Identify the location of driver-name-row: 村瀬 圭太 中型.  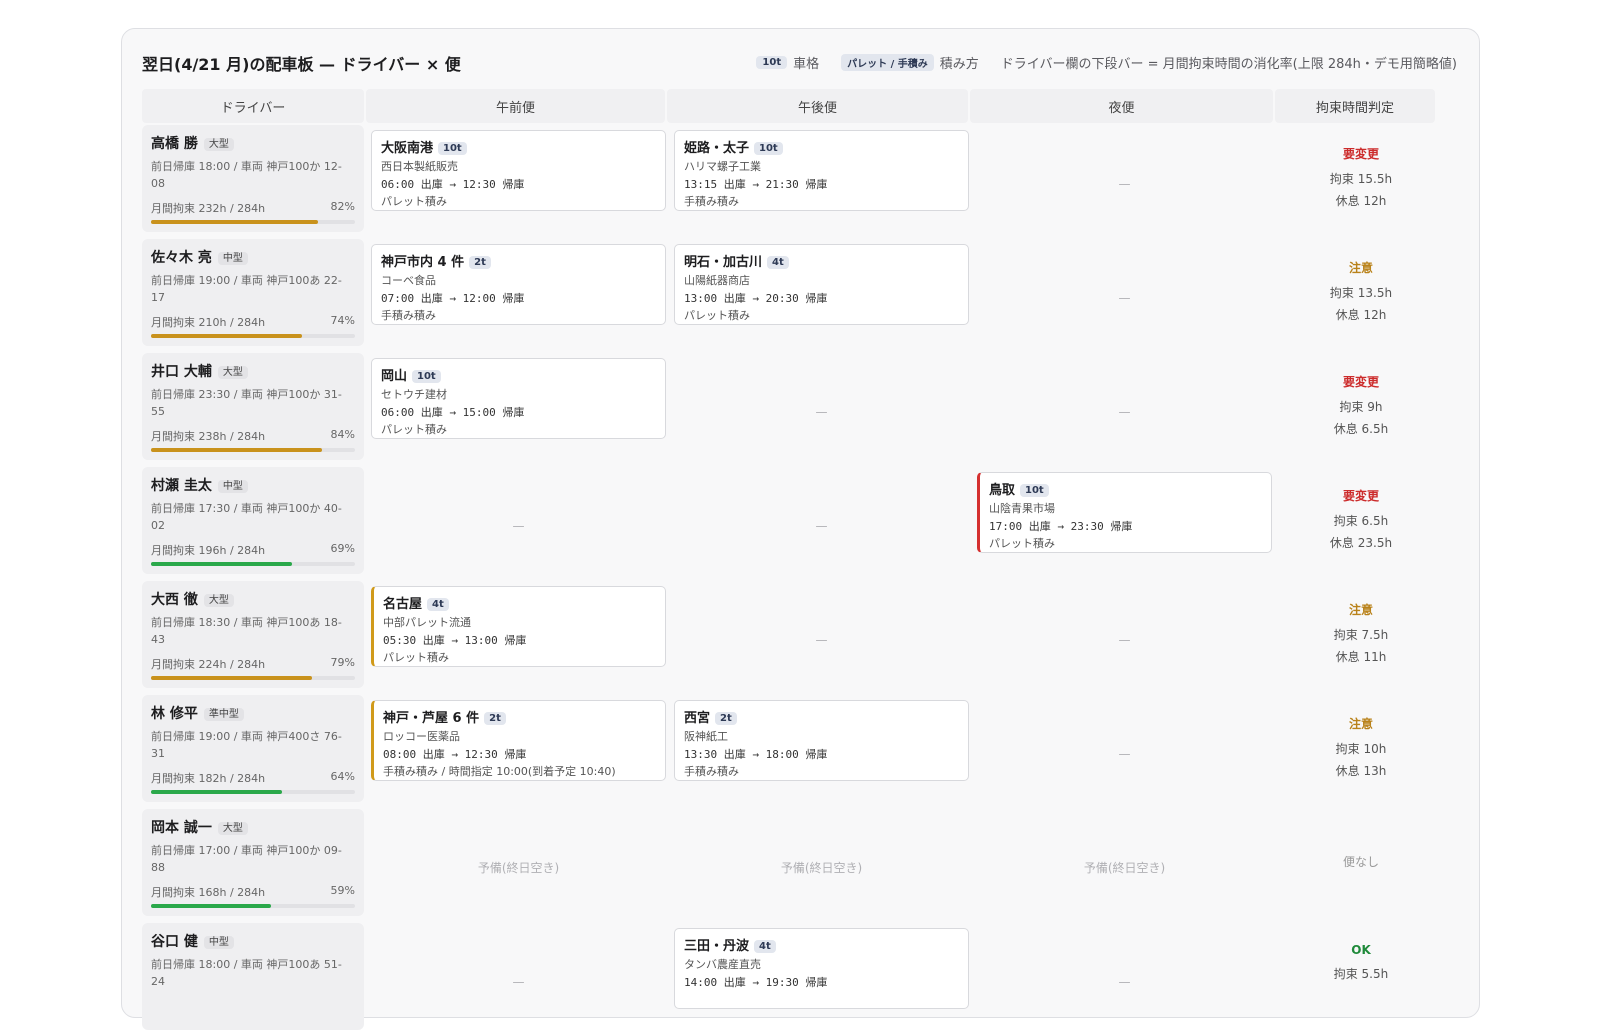
(253, 485).